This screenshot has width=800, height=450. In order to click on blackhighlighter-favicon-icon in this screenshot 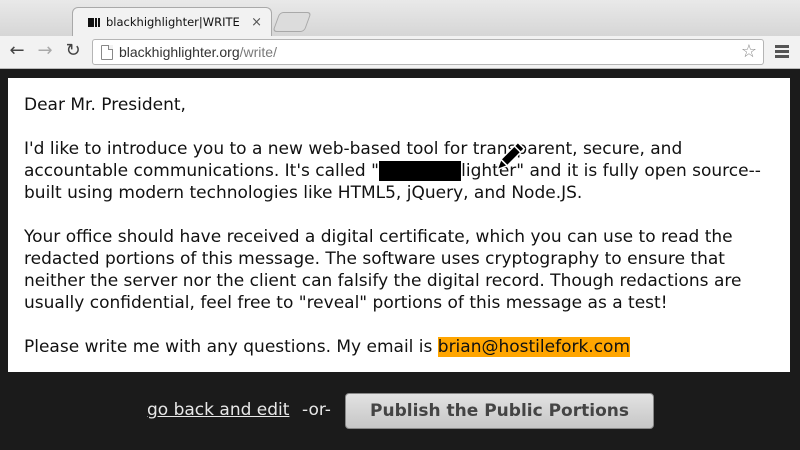, I will do `click(94, 22)`.